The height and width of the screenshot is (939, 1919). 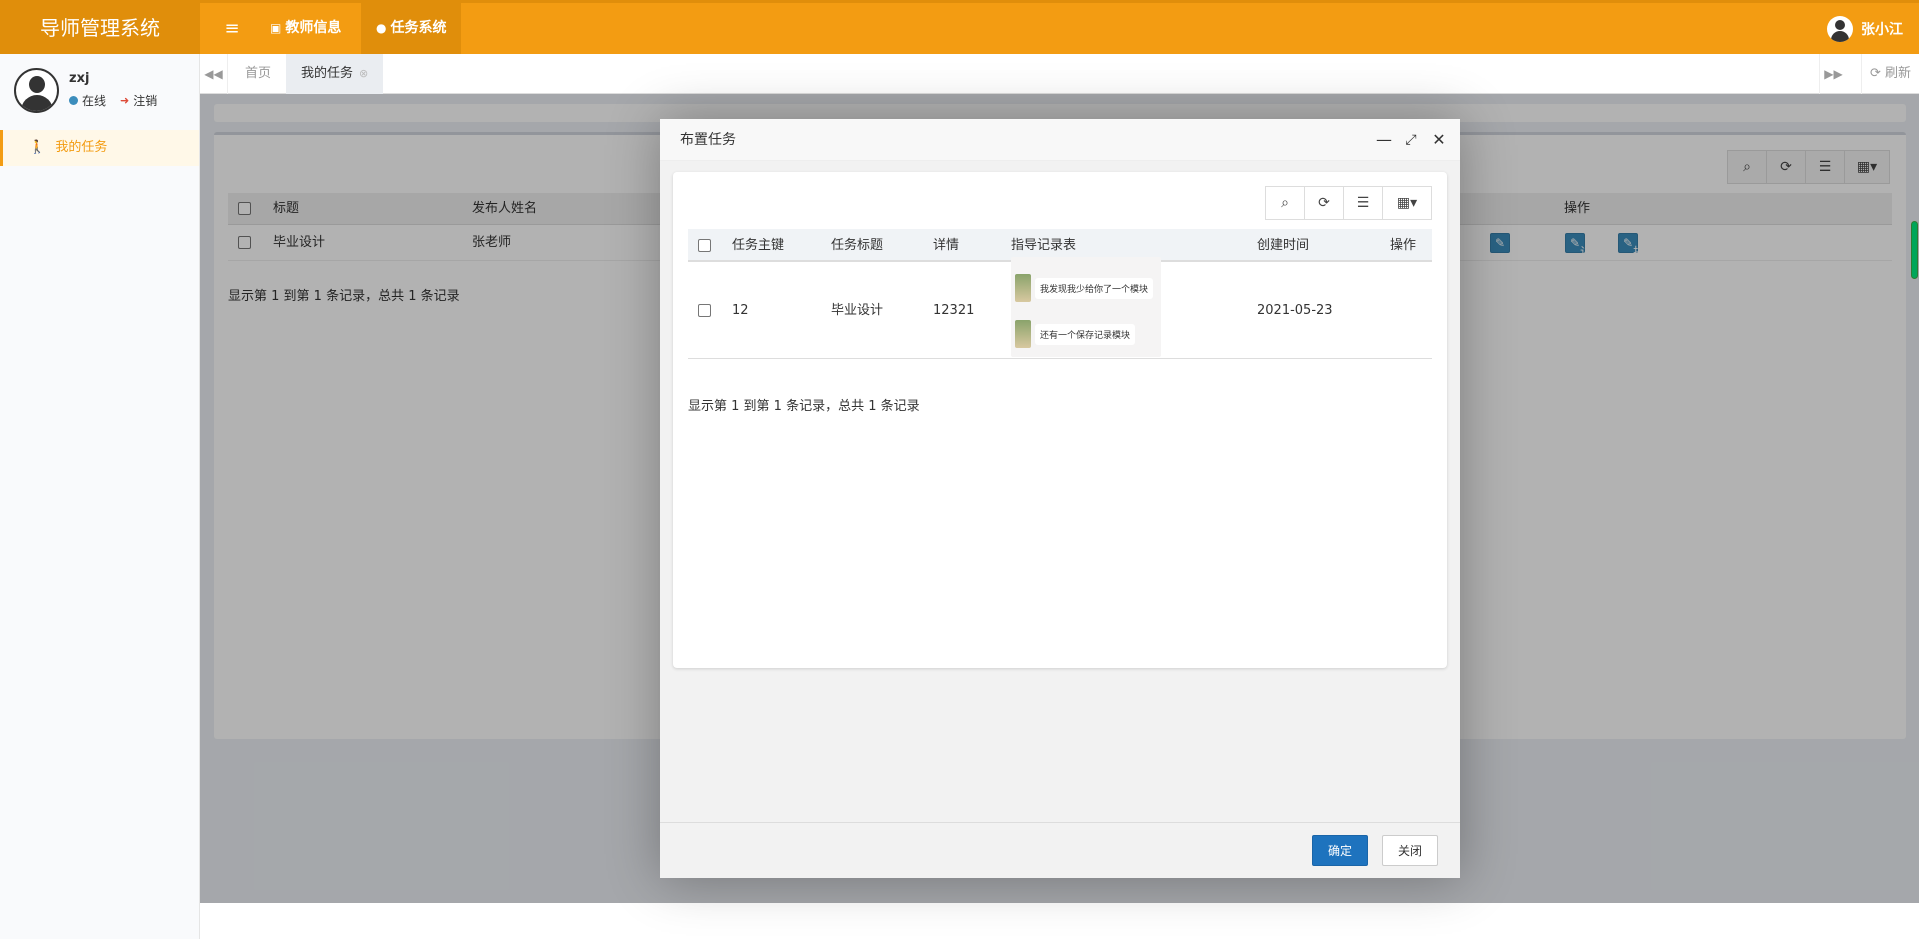 What do you see at coordinates (1060, 140) in the screenshot?
I see `modal-title: 布置任务 — ⤢ ✕` at bounding box center [1060, 140].